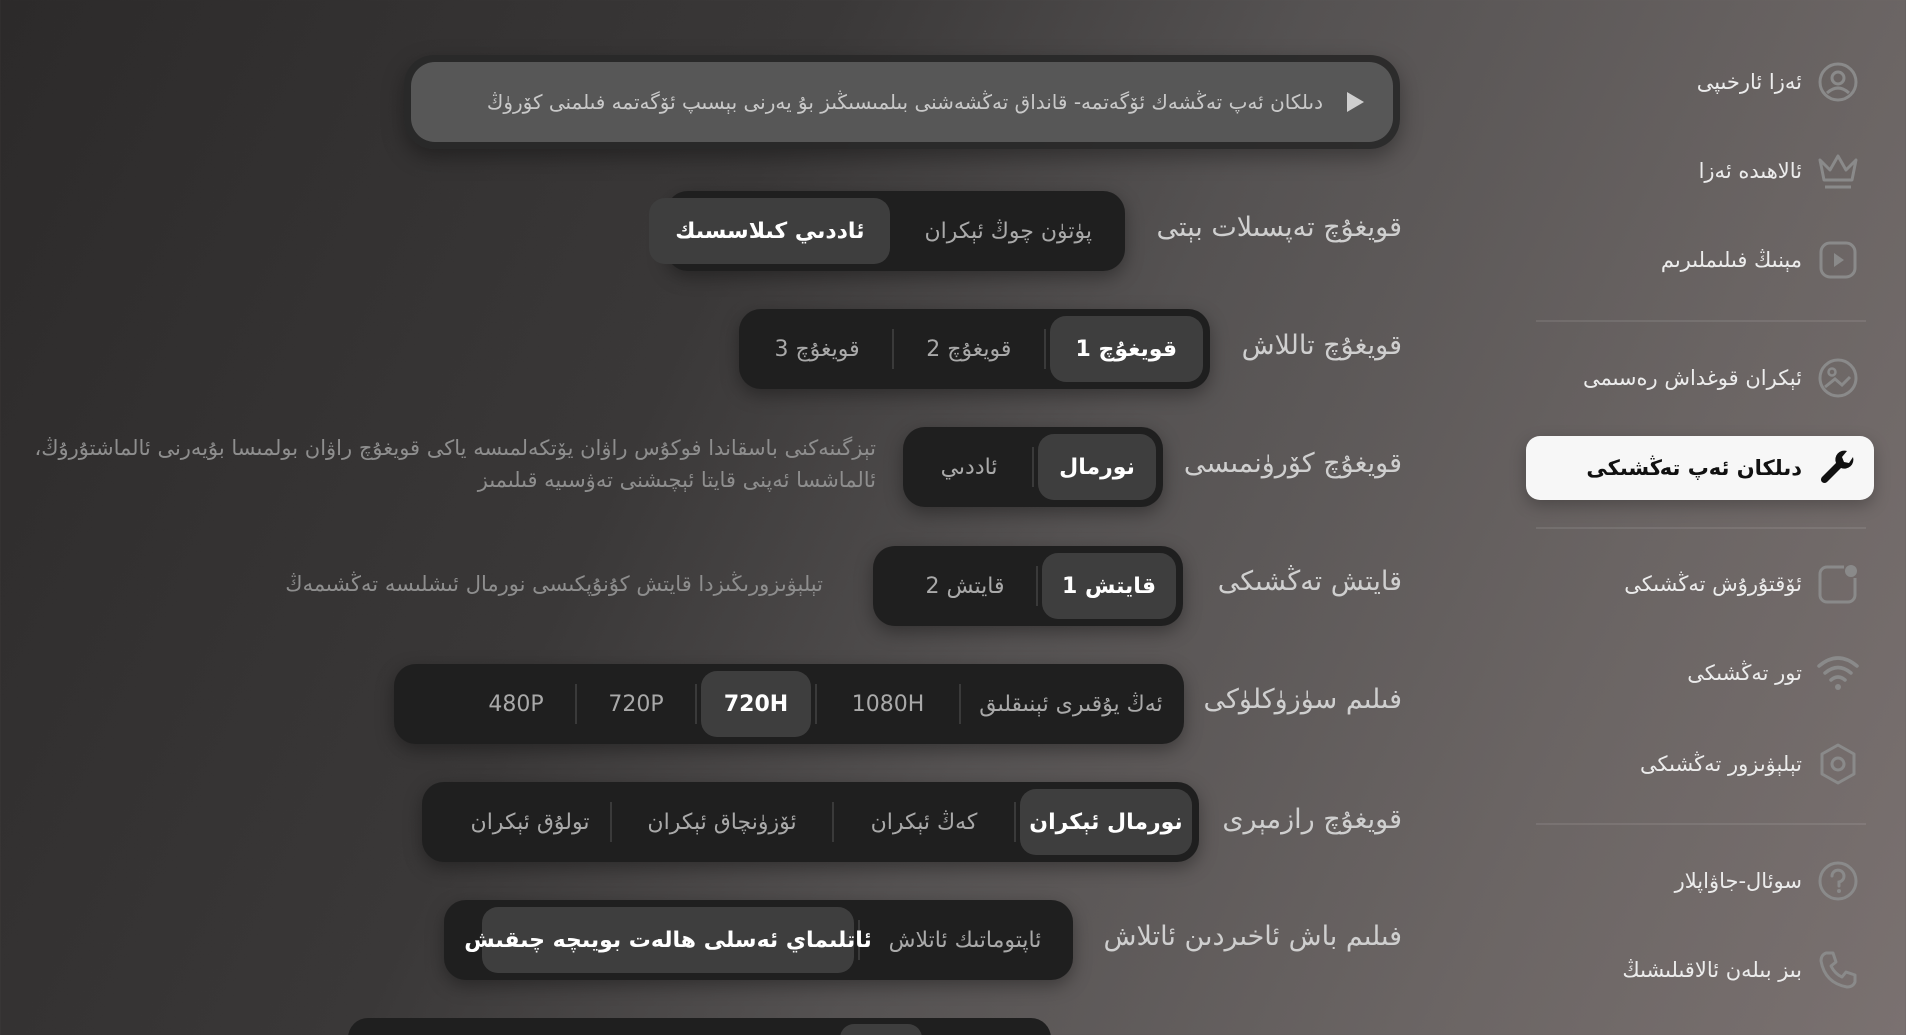 The width and height of the screenshot is (1906, 1035). I want to click on sidebar-item-my-movies: مېنىڭ فىلىملىرىم, so click(1700, 260).